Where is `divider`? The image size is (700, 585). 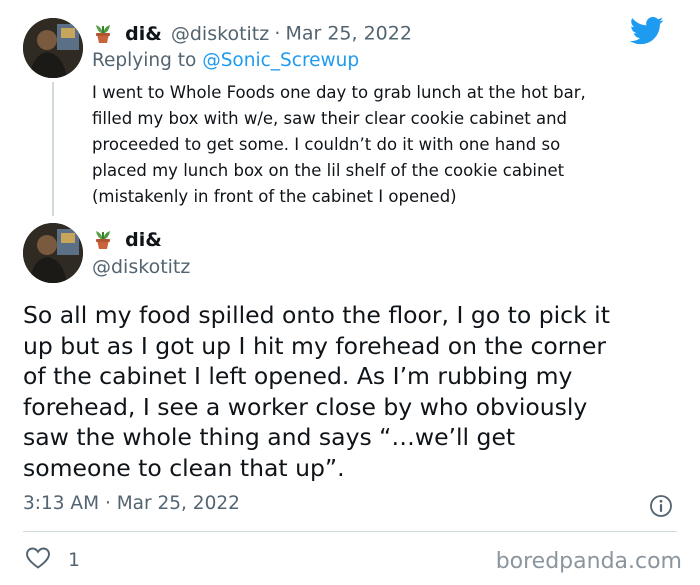
divider is located at coordinates (350, 531).